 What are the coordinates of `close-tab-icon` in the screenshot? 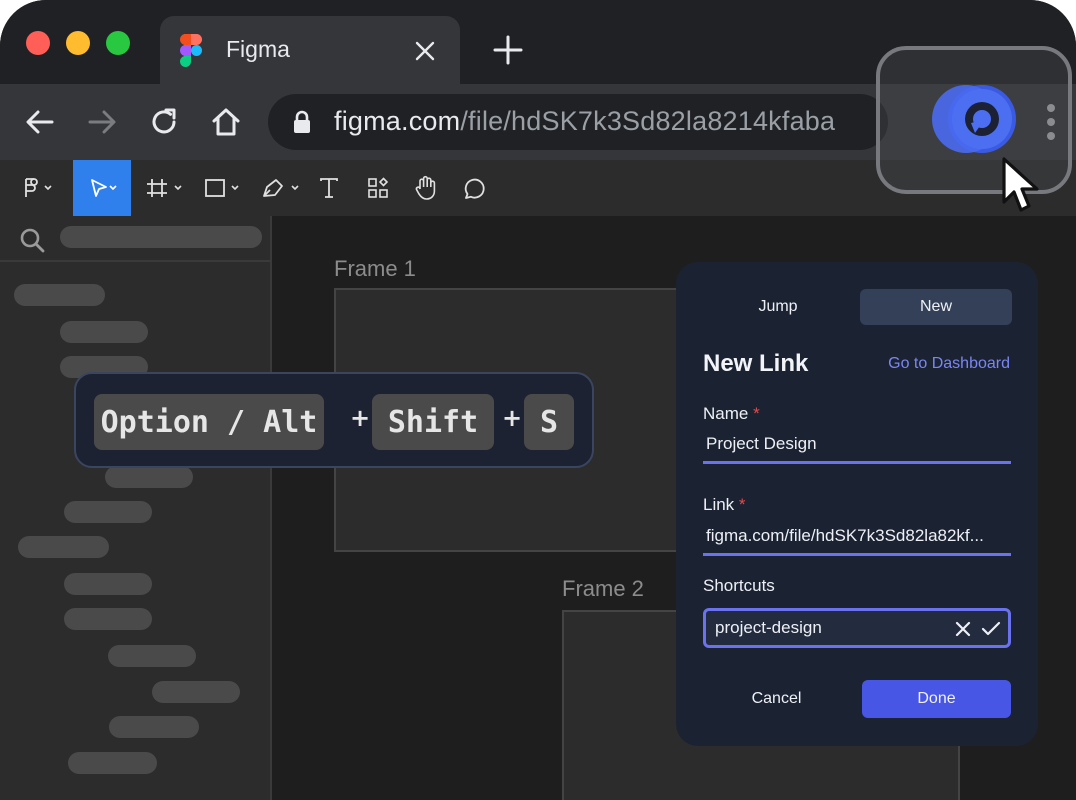 It's located at (425, 51).